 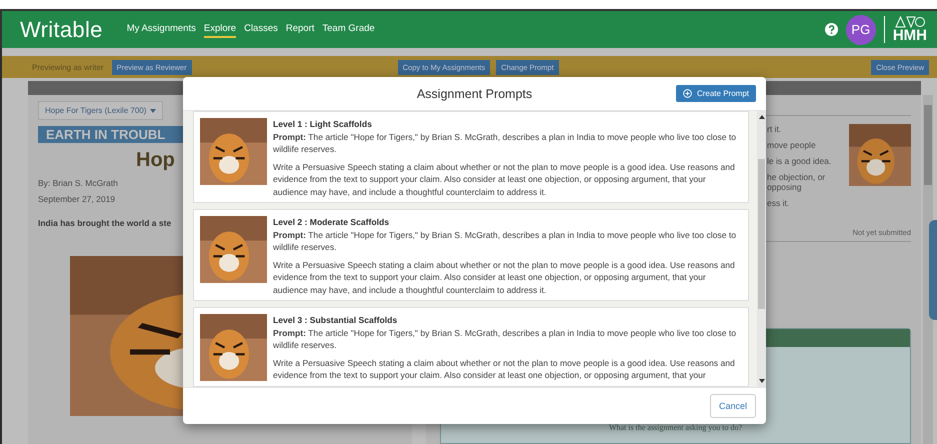 I want to click on plus-circle-icon, so click(x=687, y=93).